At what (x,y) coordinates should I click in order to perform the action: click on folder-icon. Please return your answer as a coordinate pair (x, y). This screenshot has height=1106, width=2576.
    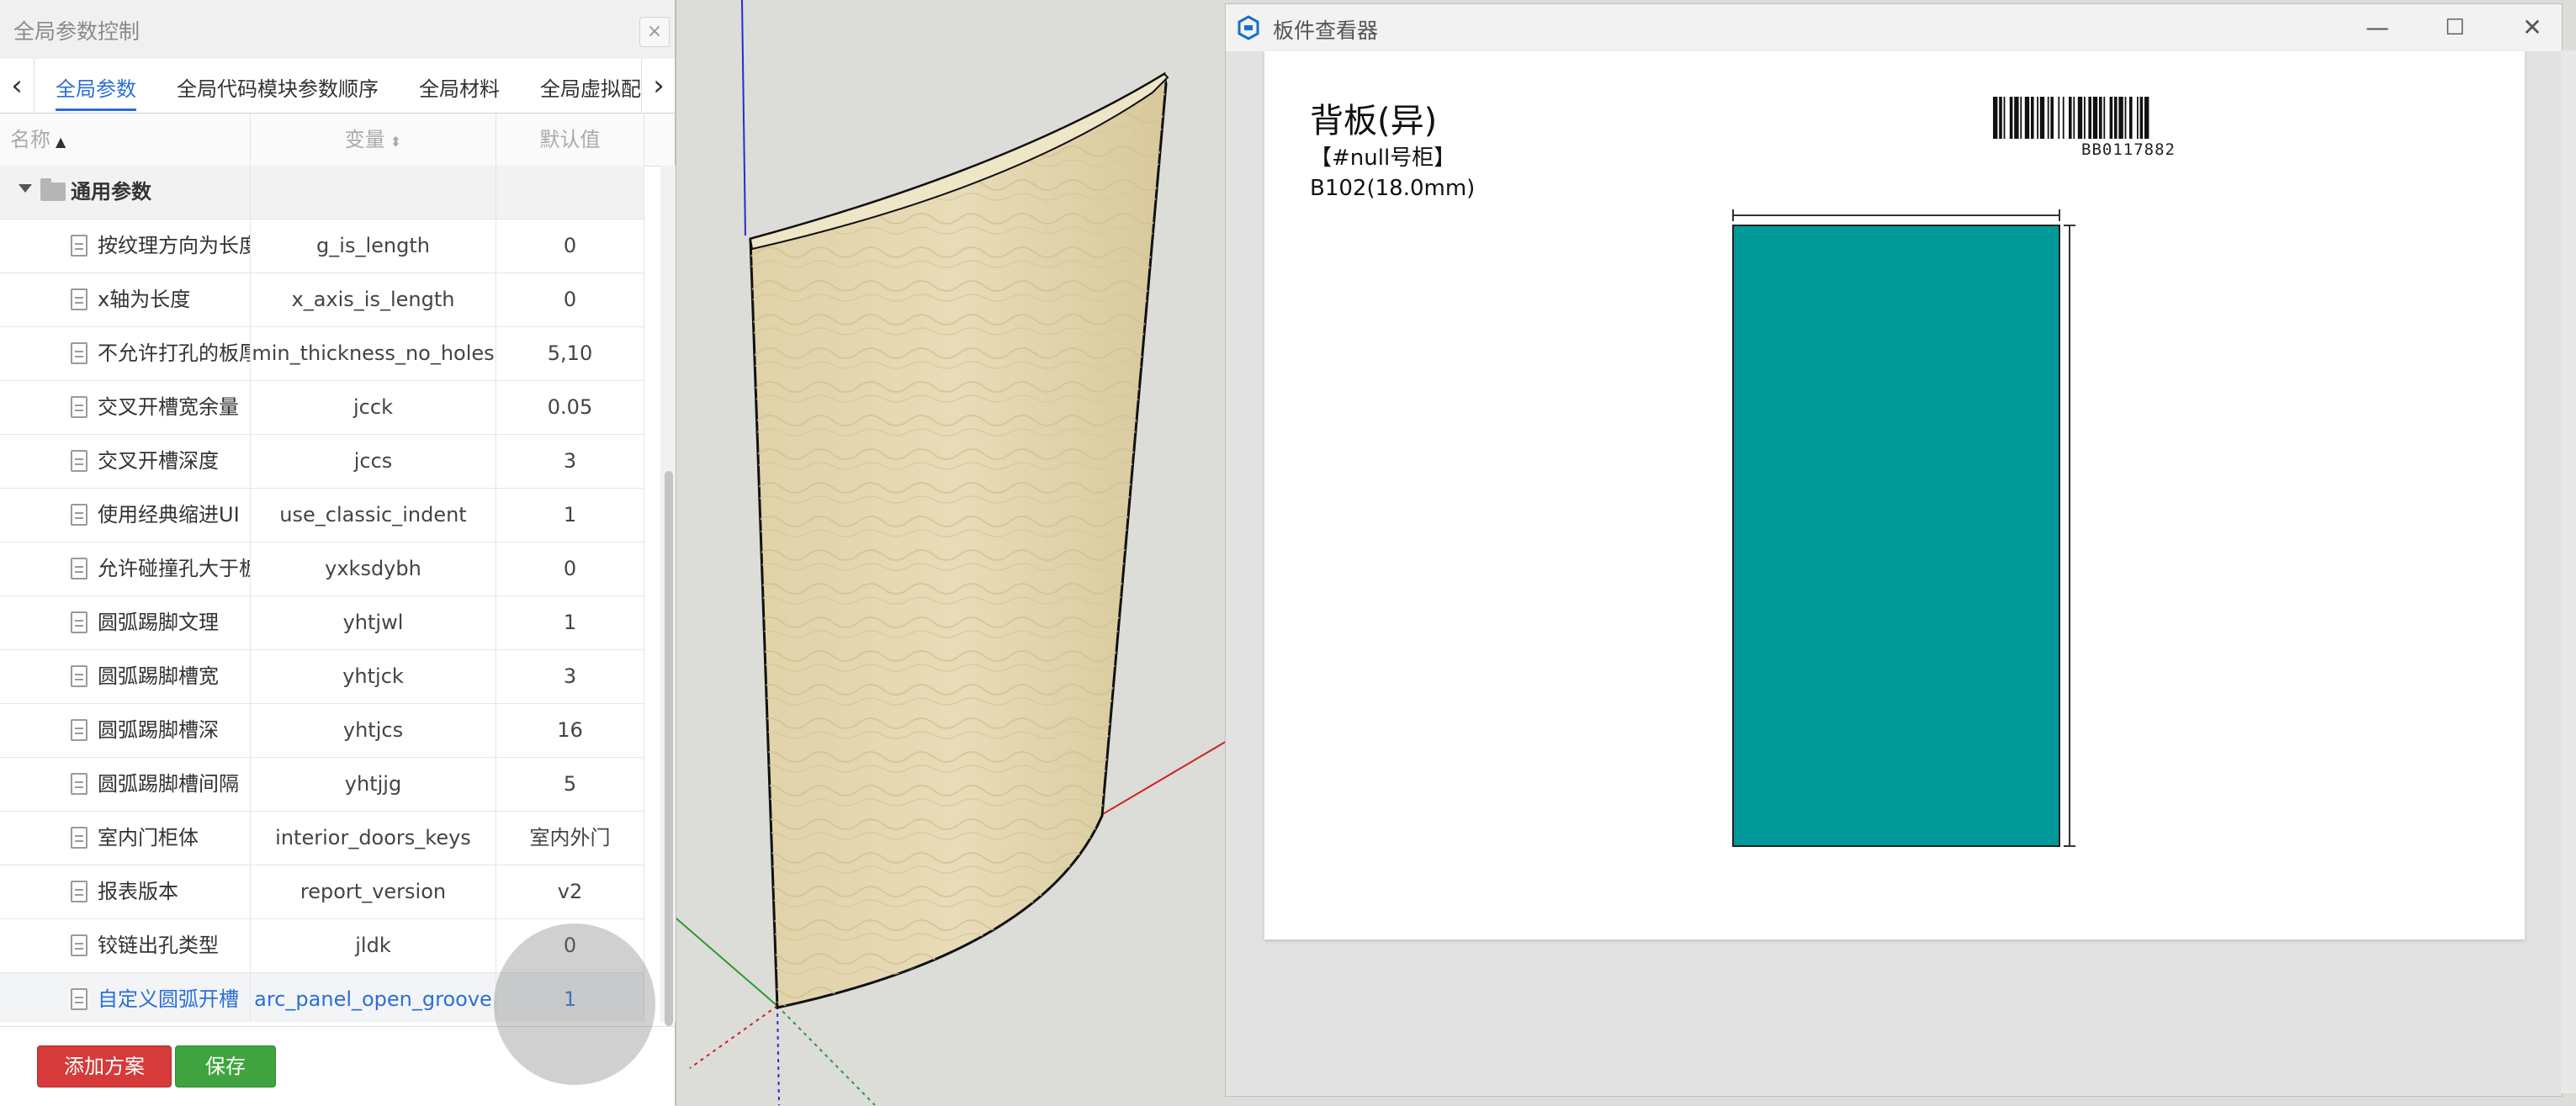
    Looking at the image, I should click on (53, 189).